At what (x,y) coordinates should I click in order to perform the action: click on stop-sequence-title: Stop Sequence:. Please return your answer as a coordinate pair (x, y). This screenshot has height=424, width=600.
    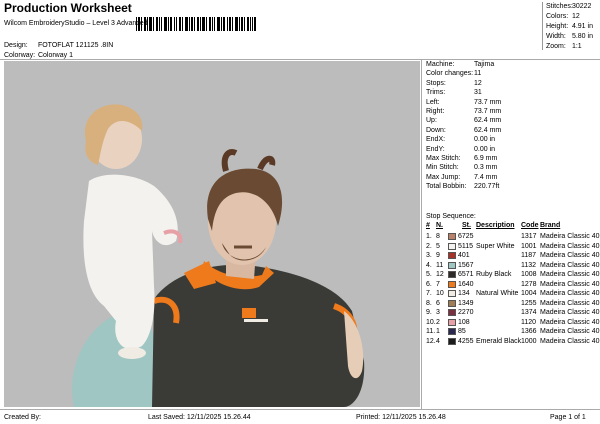
    Looking at the image, I should click on (451, 216).